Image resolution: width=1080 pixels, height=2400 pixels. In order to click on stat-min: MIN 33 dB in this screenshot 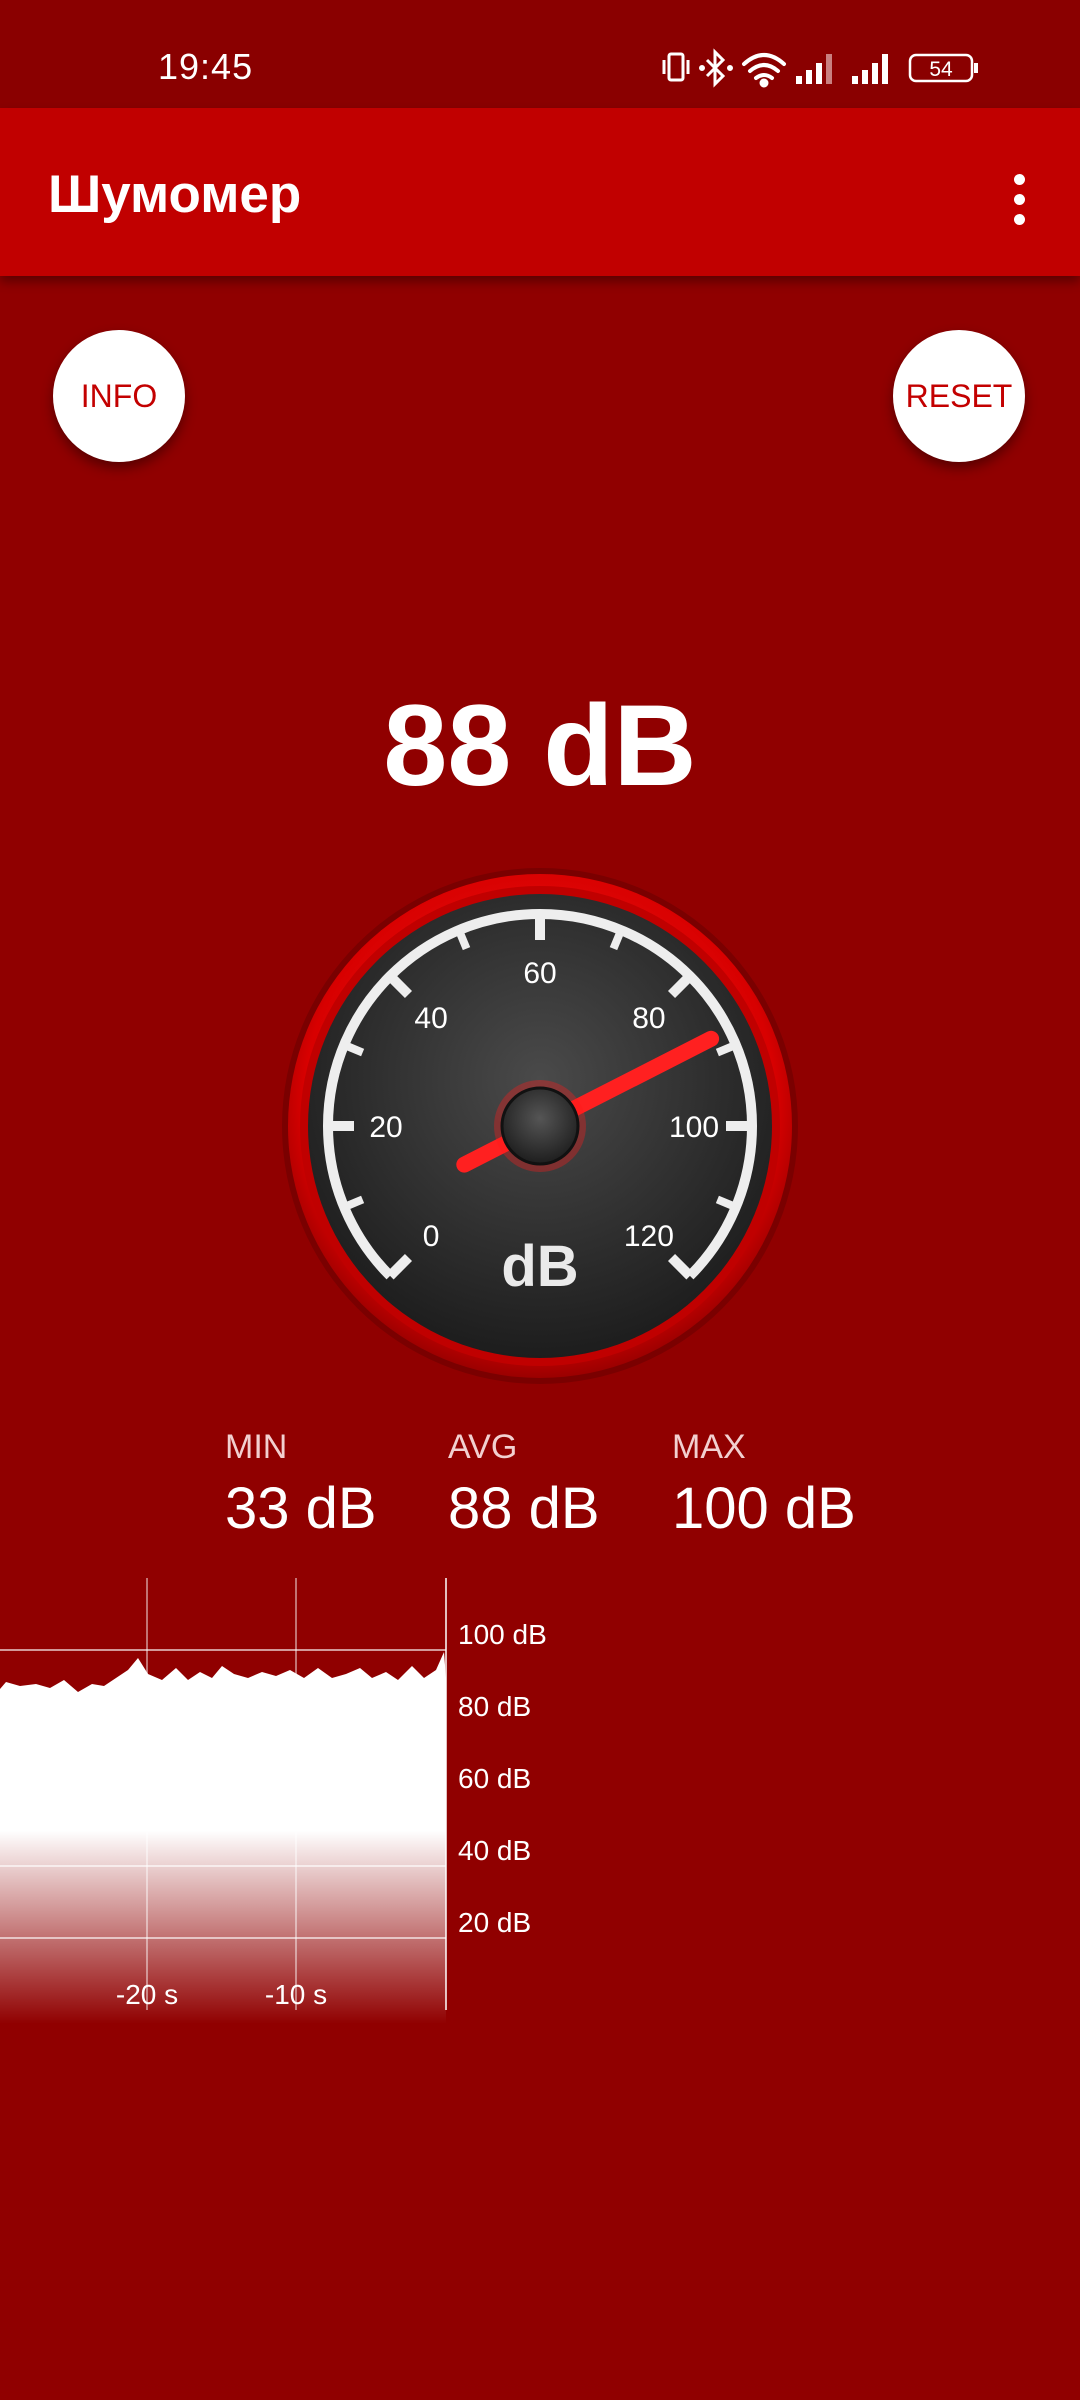, I will do `click(301, 1485)`.